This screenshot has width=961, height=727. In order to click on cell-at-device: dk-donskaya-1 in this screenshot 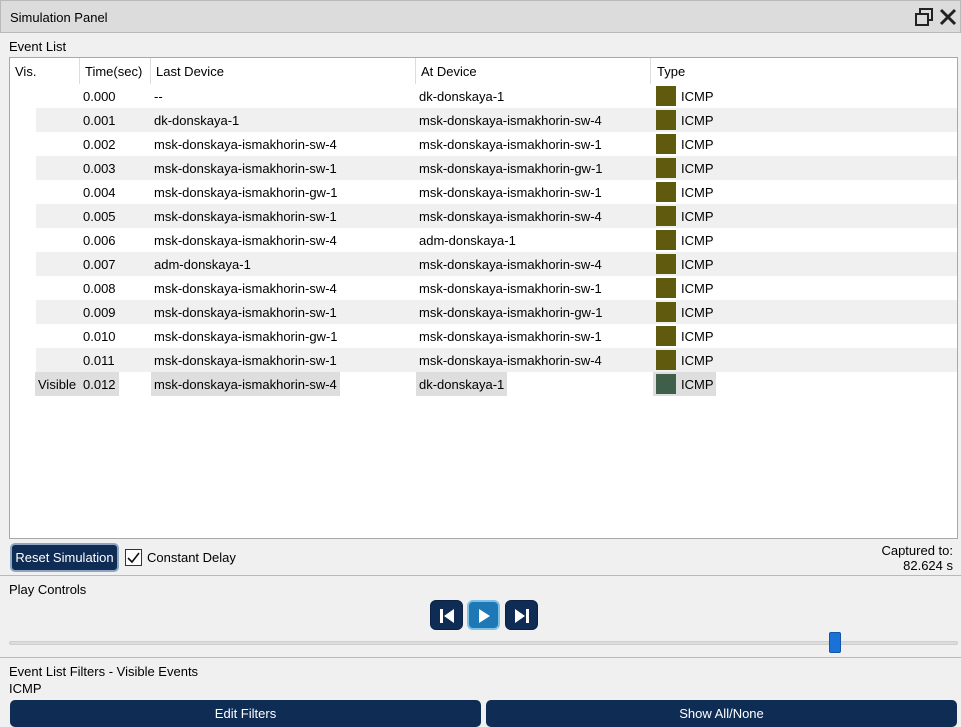, I will do `click(462, 384)`.